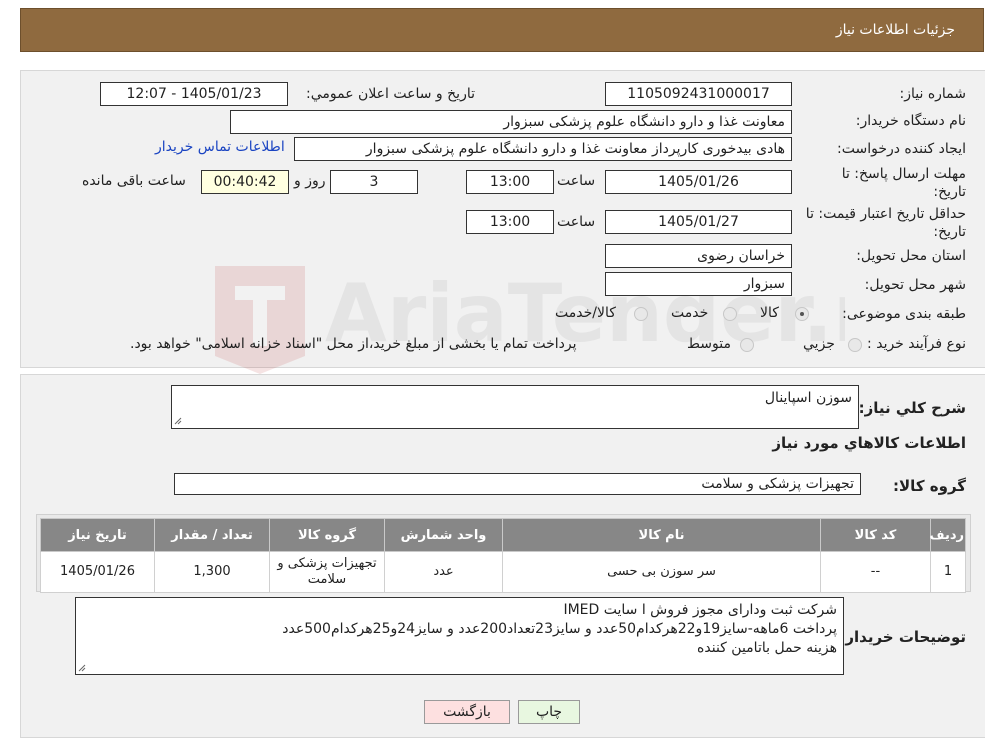 The width and height of the screenshot is (985, 744). I want to click on price-validity-label: حداقل تاریخ اعتبار قیمت: تا, so click(885, 214).